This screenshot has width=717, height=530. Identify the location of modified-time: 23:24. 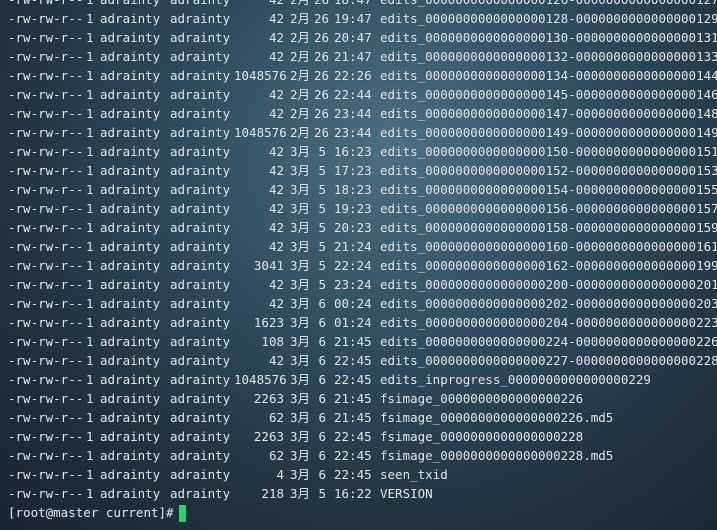
(353, 284).